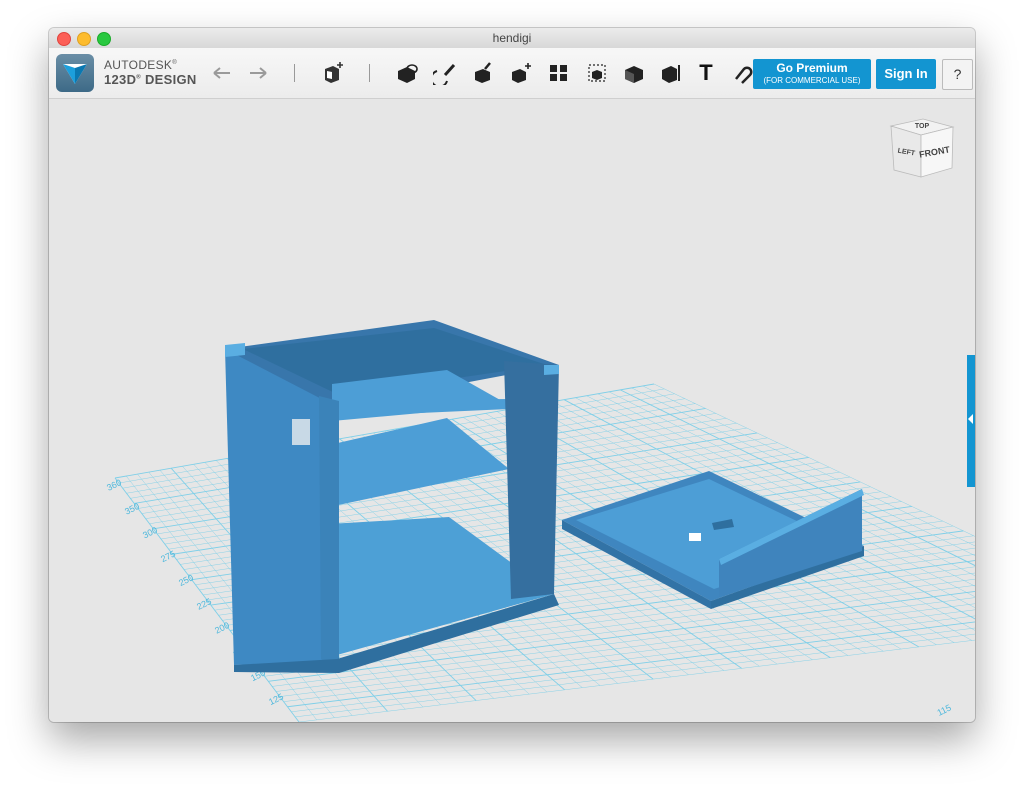 The height and width of the screenshot is (793, 1024). I want to click on premium-sub: (FOR COMMERCIAL USE), so click(812, 80).